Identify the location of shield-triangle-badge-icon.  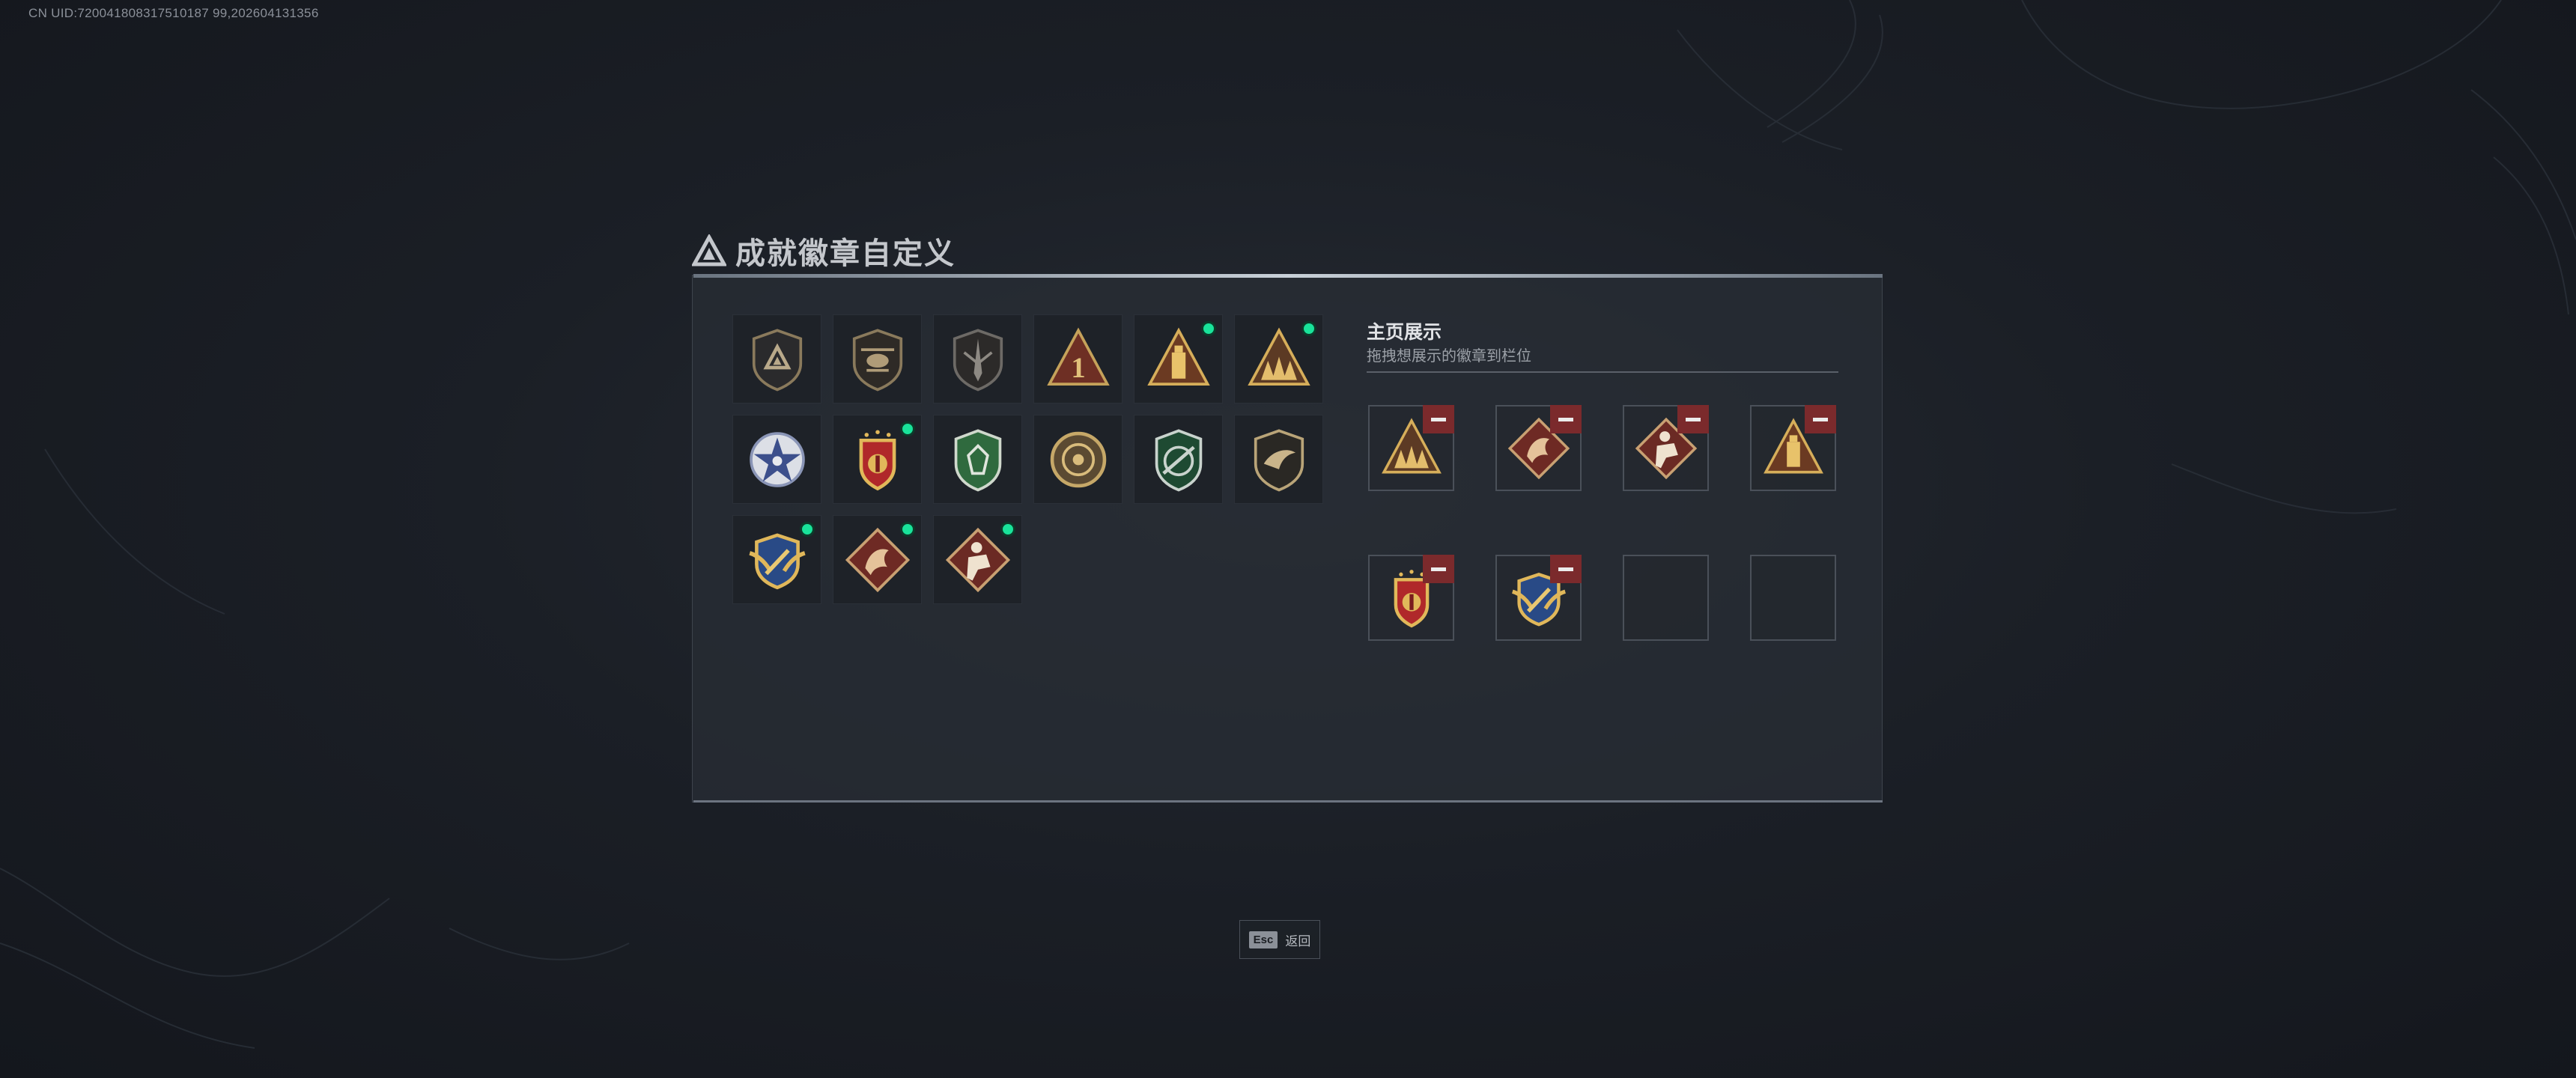
(777, 359).